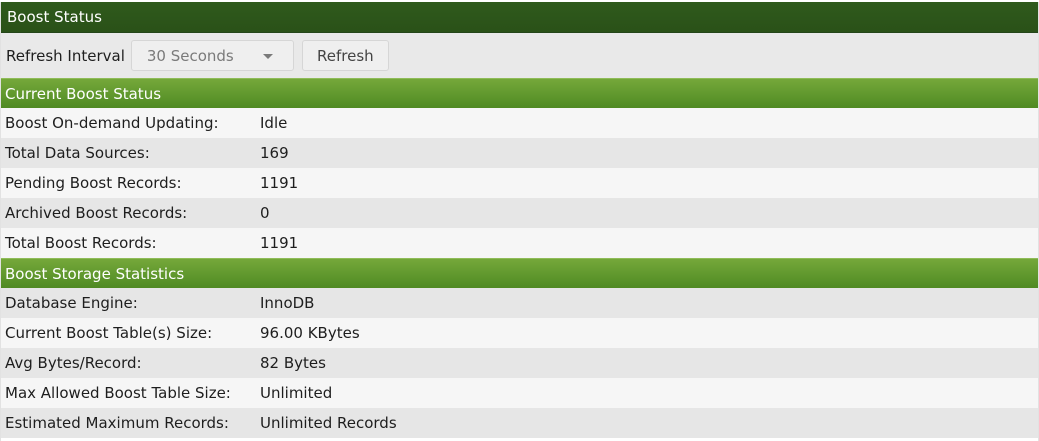 The height and width of the screenshot is (441, 1039). I want to click on row-value: Unlimited Records, so click(328, 423).